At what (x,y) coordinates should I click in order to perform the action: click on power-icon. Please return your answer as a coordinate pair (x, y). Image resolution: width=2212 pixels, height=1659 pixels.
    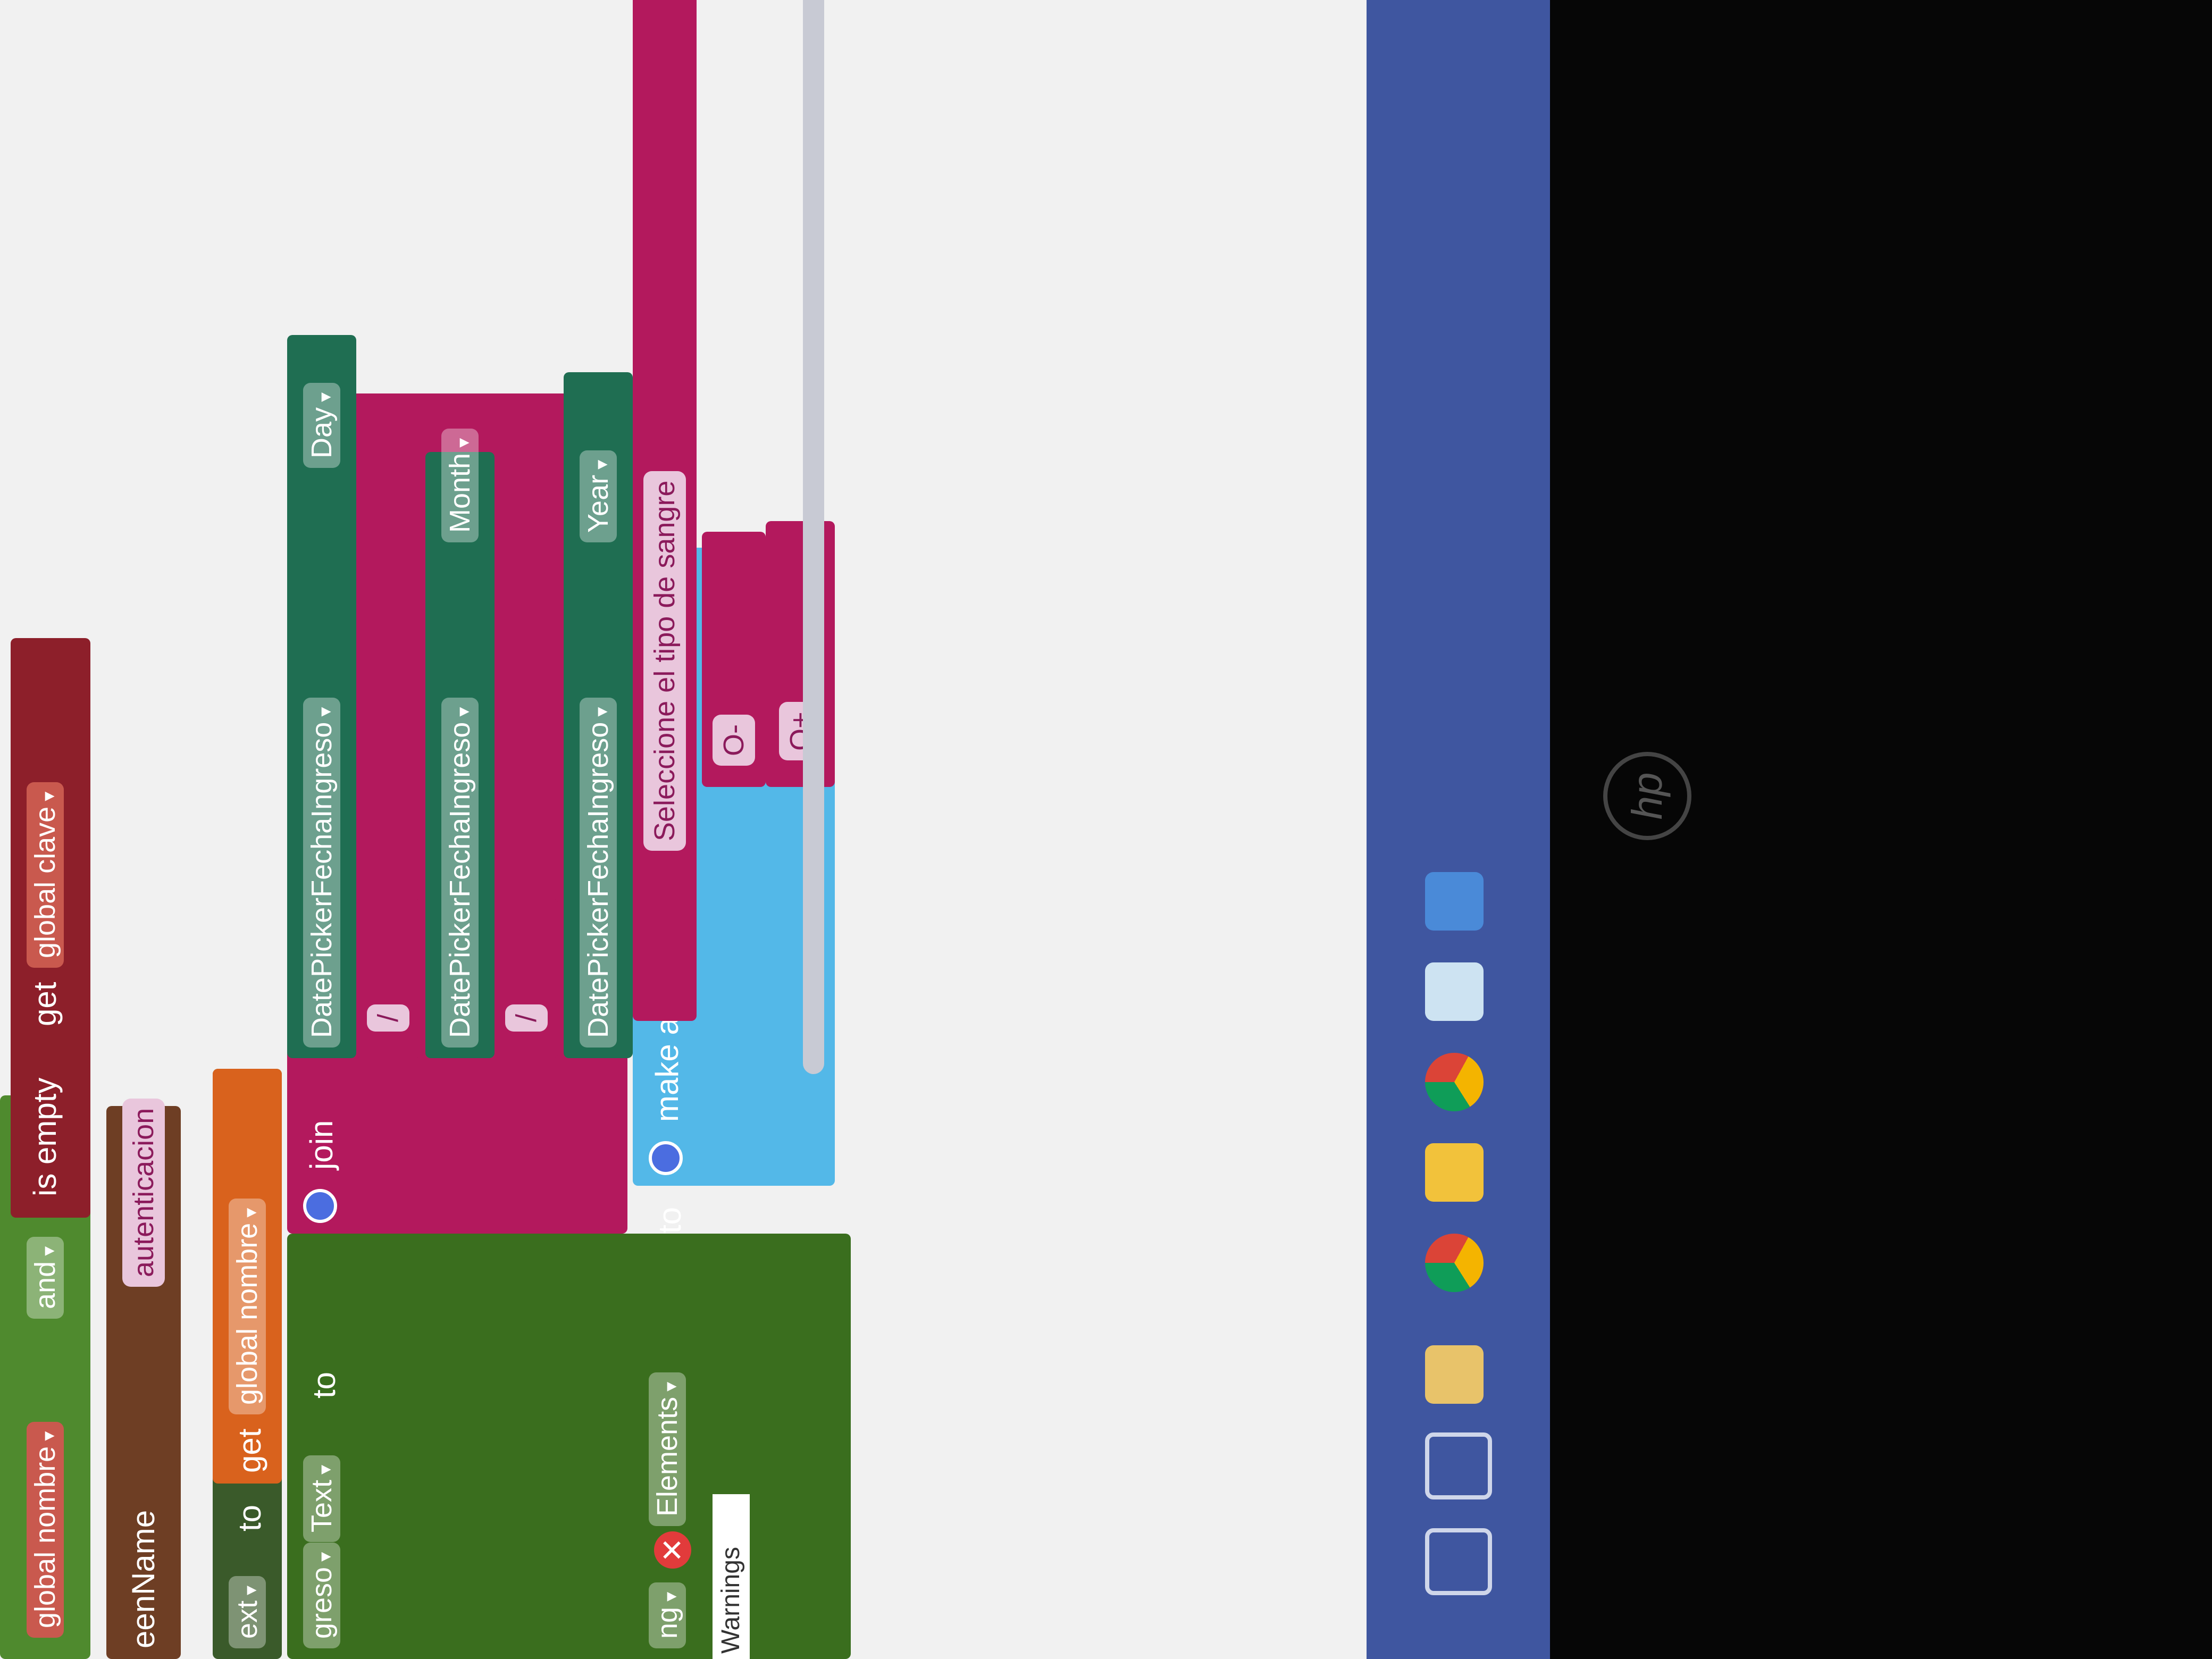
    Looking at the image, I should click on (1458, 1561).